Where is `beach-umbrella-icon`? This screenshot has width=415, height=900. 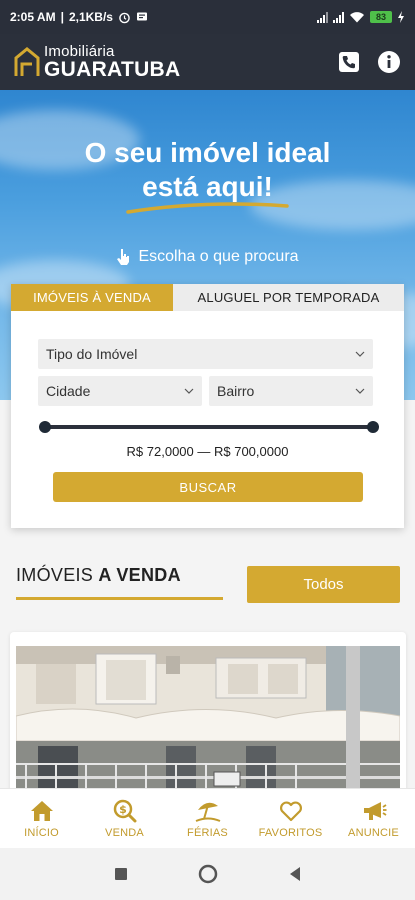 beach-umbrella-icon is located at coordinates (207, 812).